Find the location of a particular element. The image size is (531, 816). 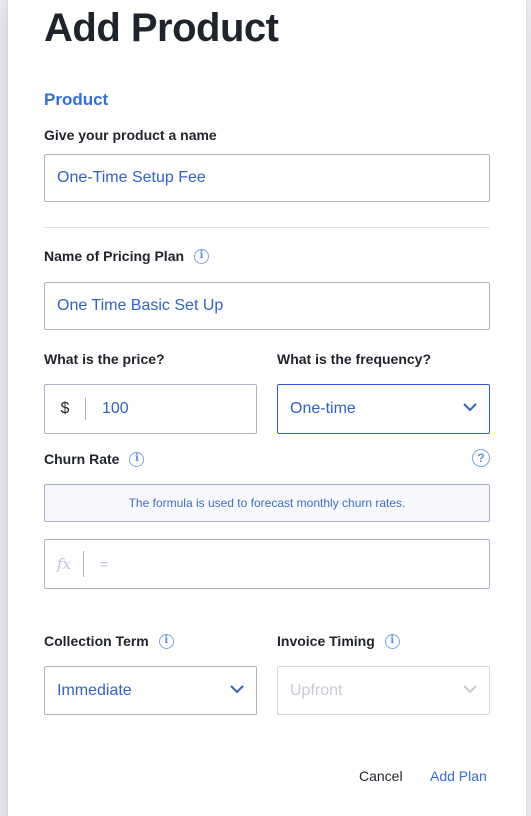

pricing-plan-value: One Time Basic Set Up is located at coordinates (140, 305).